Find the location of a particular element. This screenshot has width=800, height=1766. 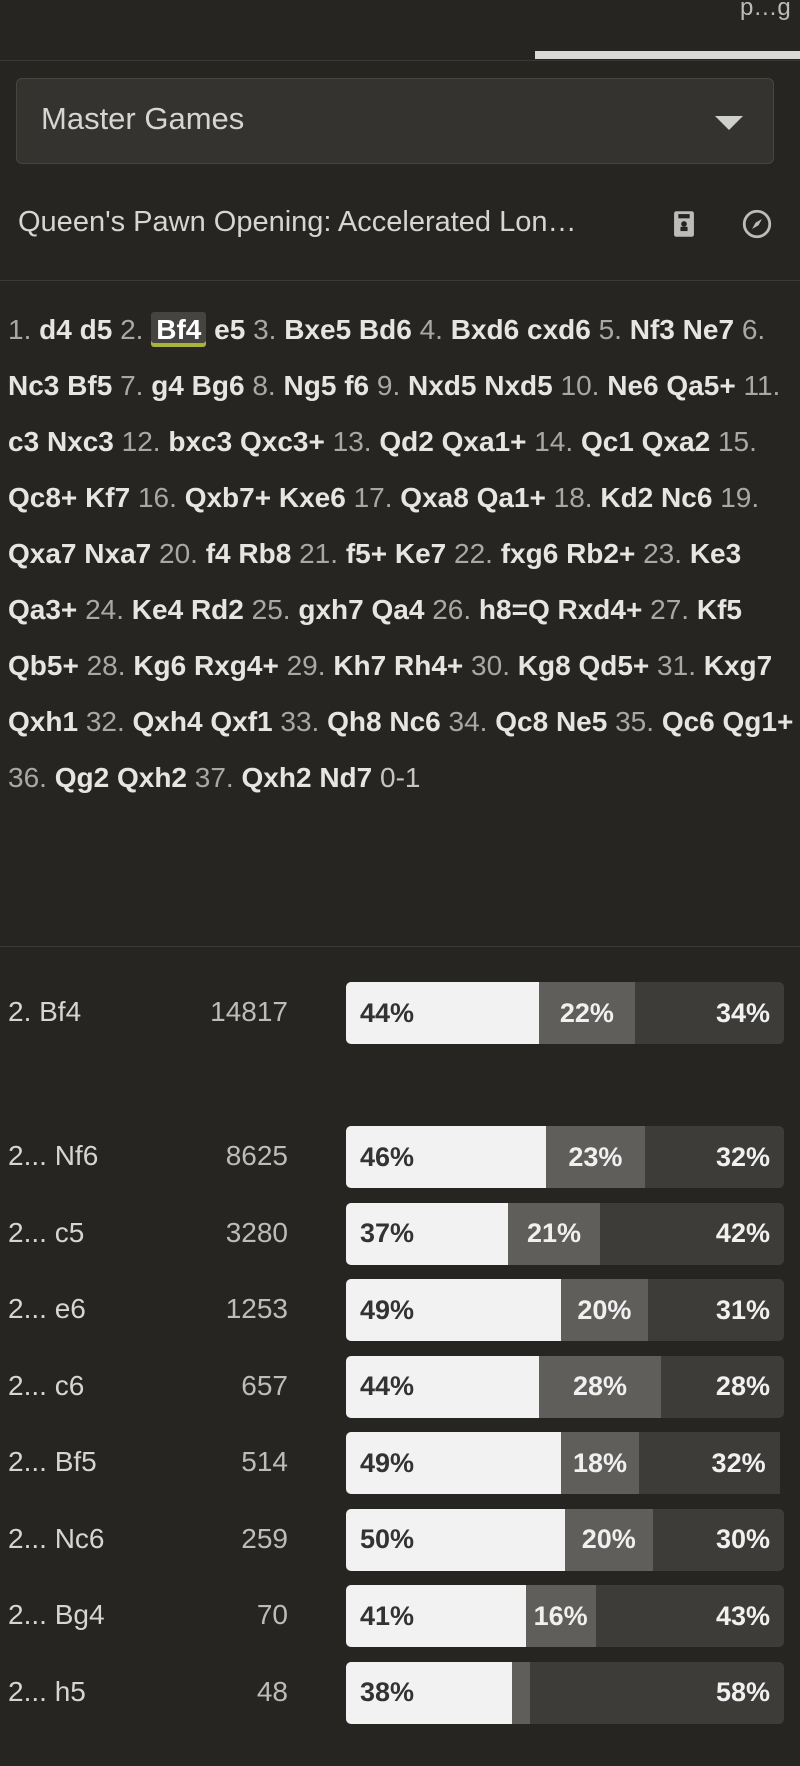

move: Qxc3+ is located at coordinates (282, 441).